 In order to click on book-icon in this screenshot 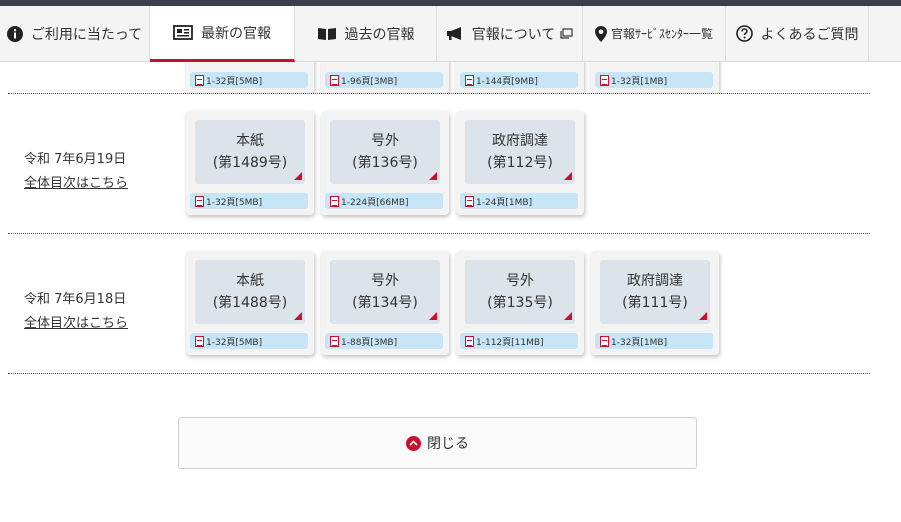, I will do `click(327, 33)`.